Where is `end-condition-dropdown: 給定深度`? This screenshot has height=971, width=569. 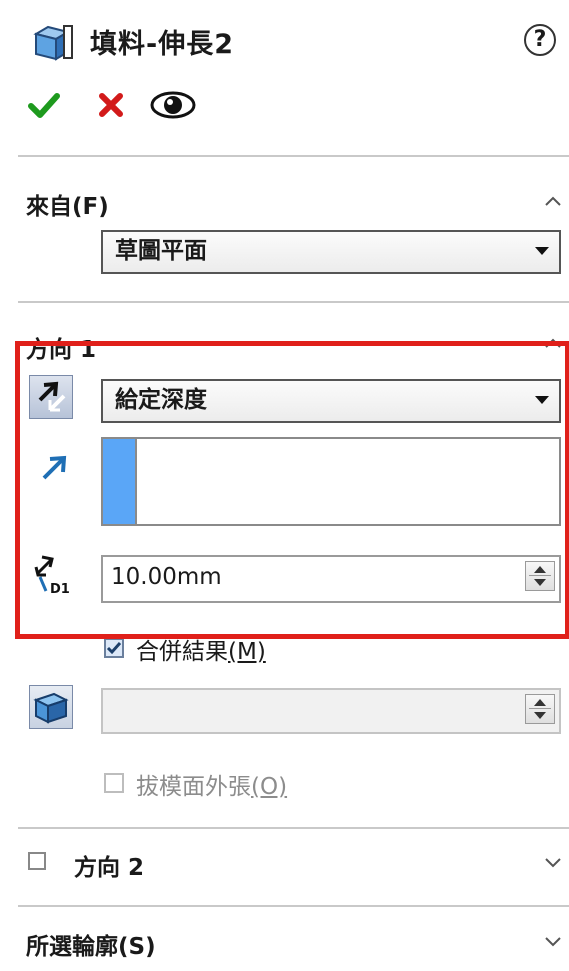
end-condition-dropdown: 給定深度 is located at coordinates (331, 401).